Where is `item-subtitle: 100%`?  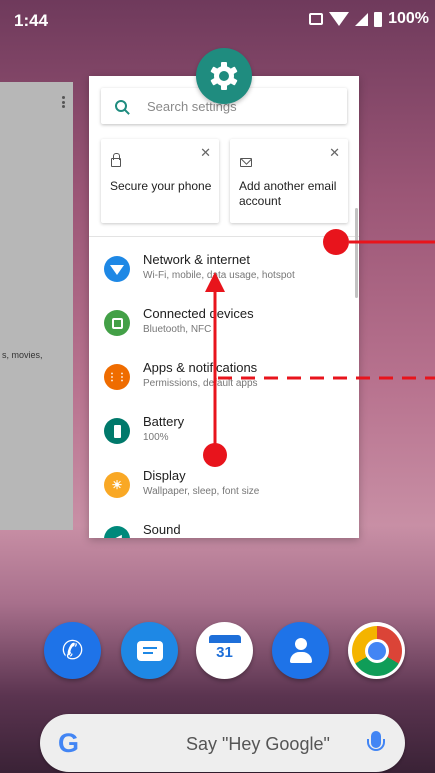
item-subtitle: 100% is located at coordinates (156, 437).